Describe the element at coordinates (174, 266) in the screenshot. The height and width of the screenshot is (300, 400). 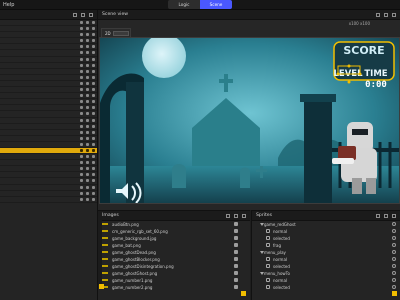
I see `image-list-item: game_ghostDisintegration.png` at that location.